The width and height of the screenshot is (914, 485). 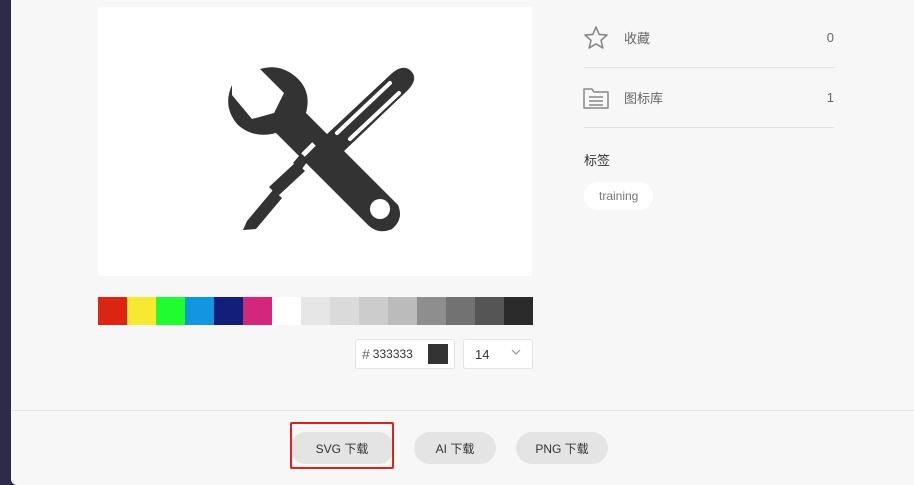 What do you see at coordinates (498, 354) in the screenshot?
I see `size-select: 14` at bounding box center [498, 354].